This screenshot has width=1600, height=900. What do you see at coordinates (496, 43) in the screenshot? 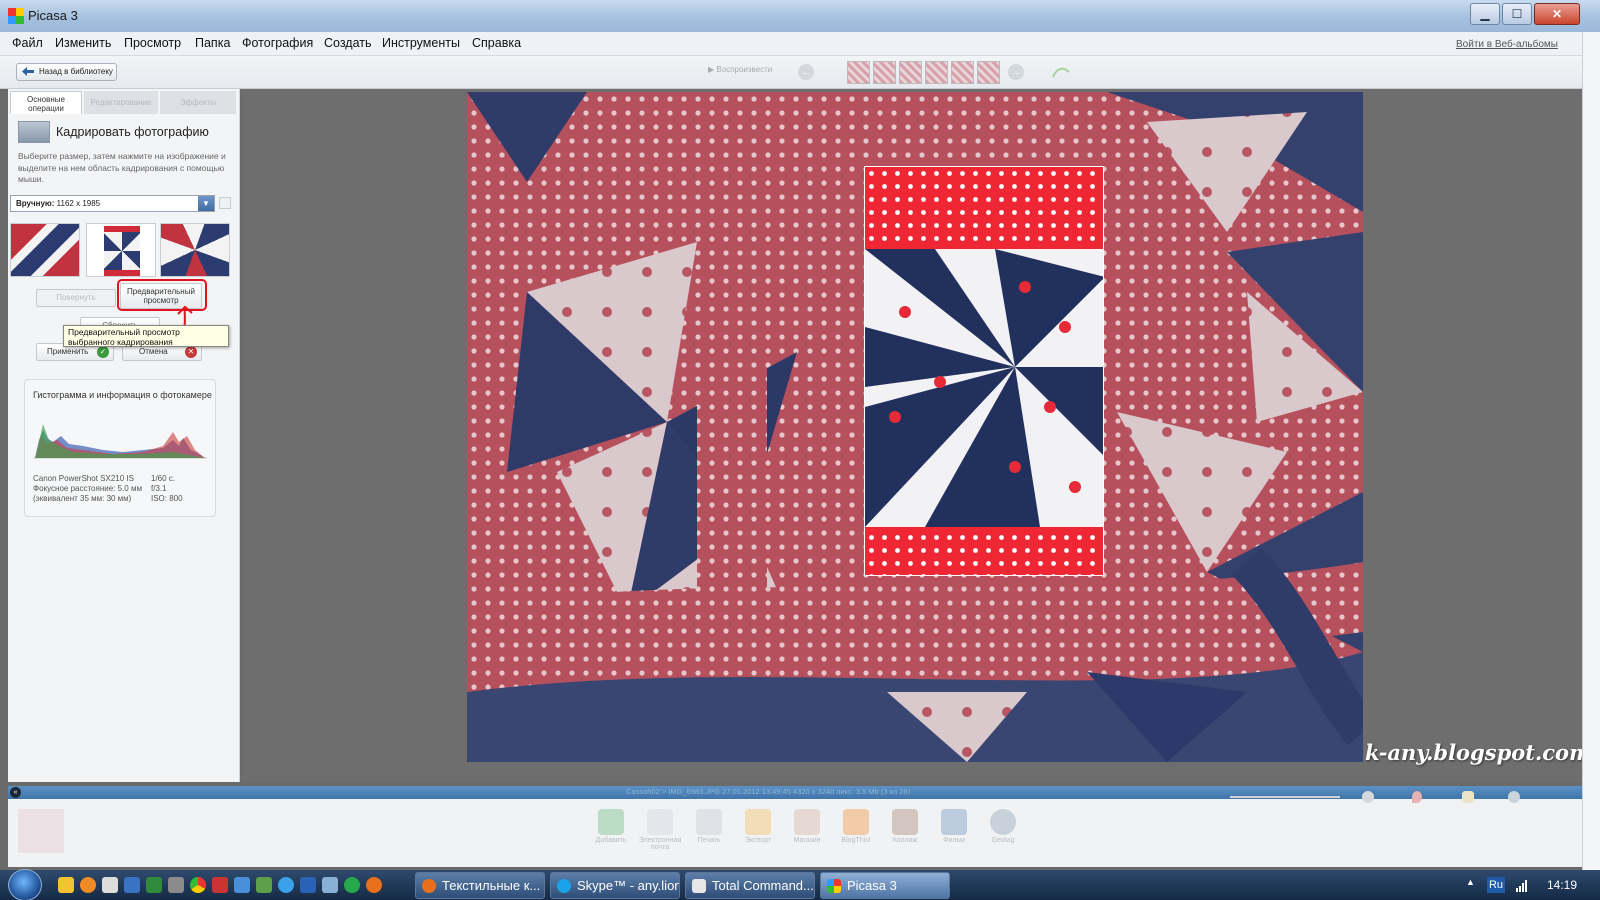
I see `menu-help: Справка` at bounding box center [496, 43].